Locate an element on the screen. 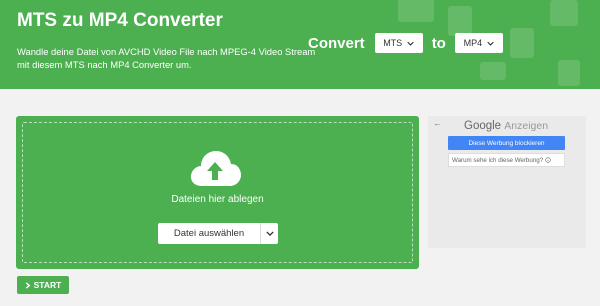 This screenshot has width=600, height=306. info-icon is located at coordinates (548, 160).